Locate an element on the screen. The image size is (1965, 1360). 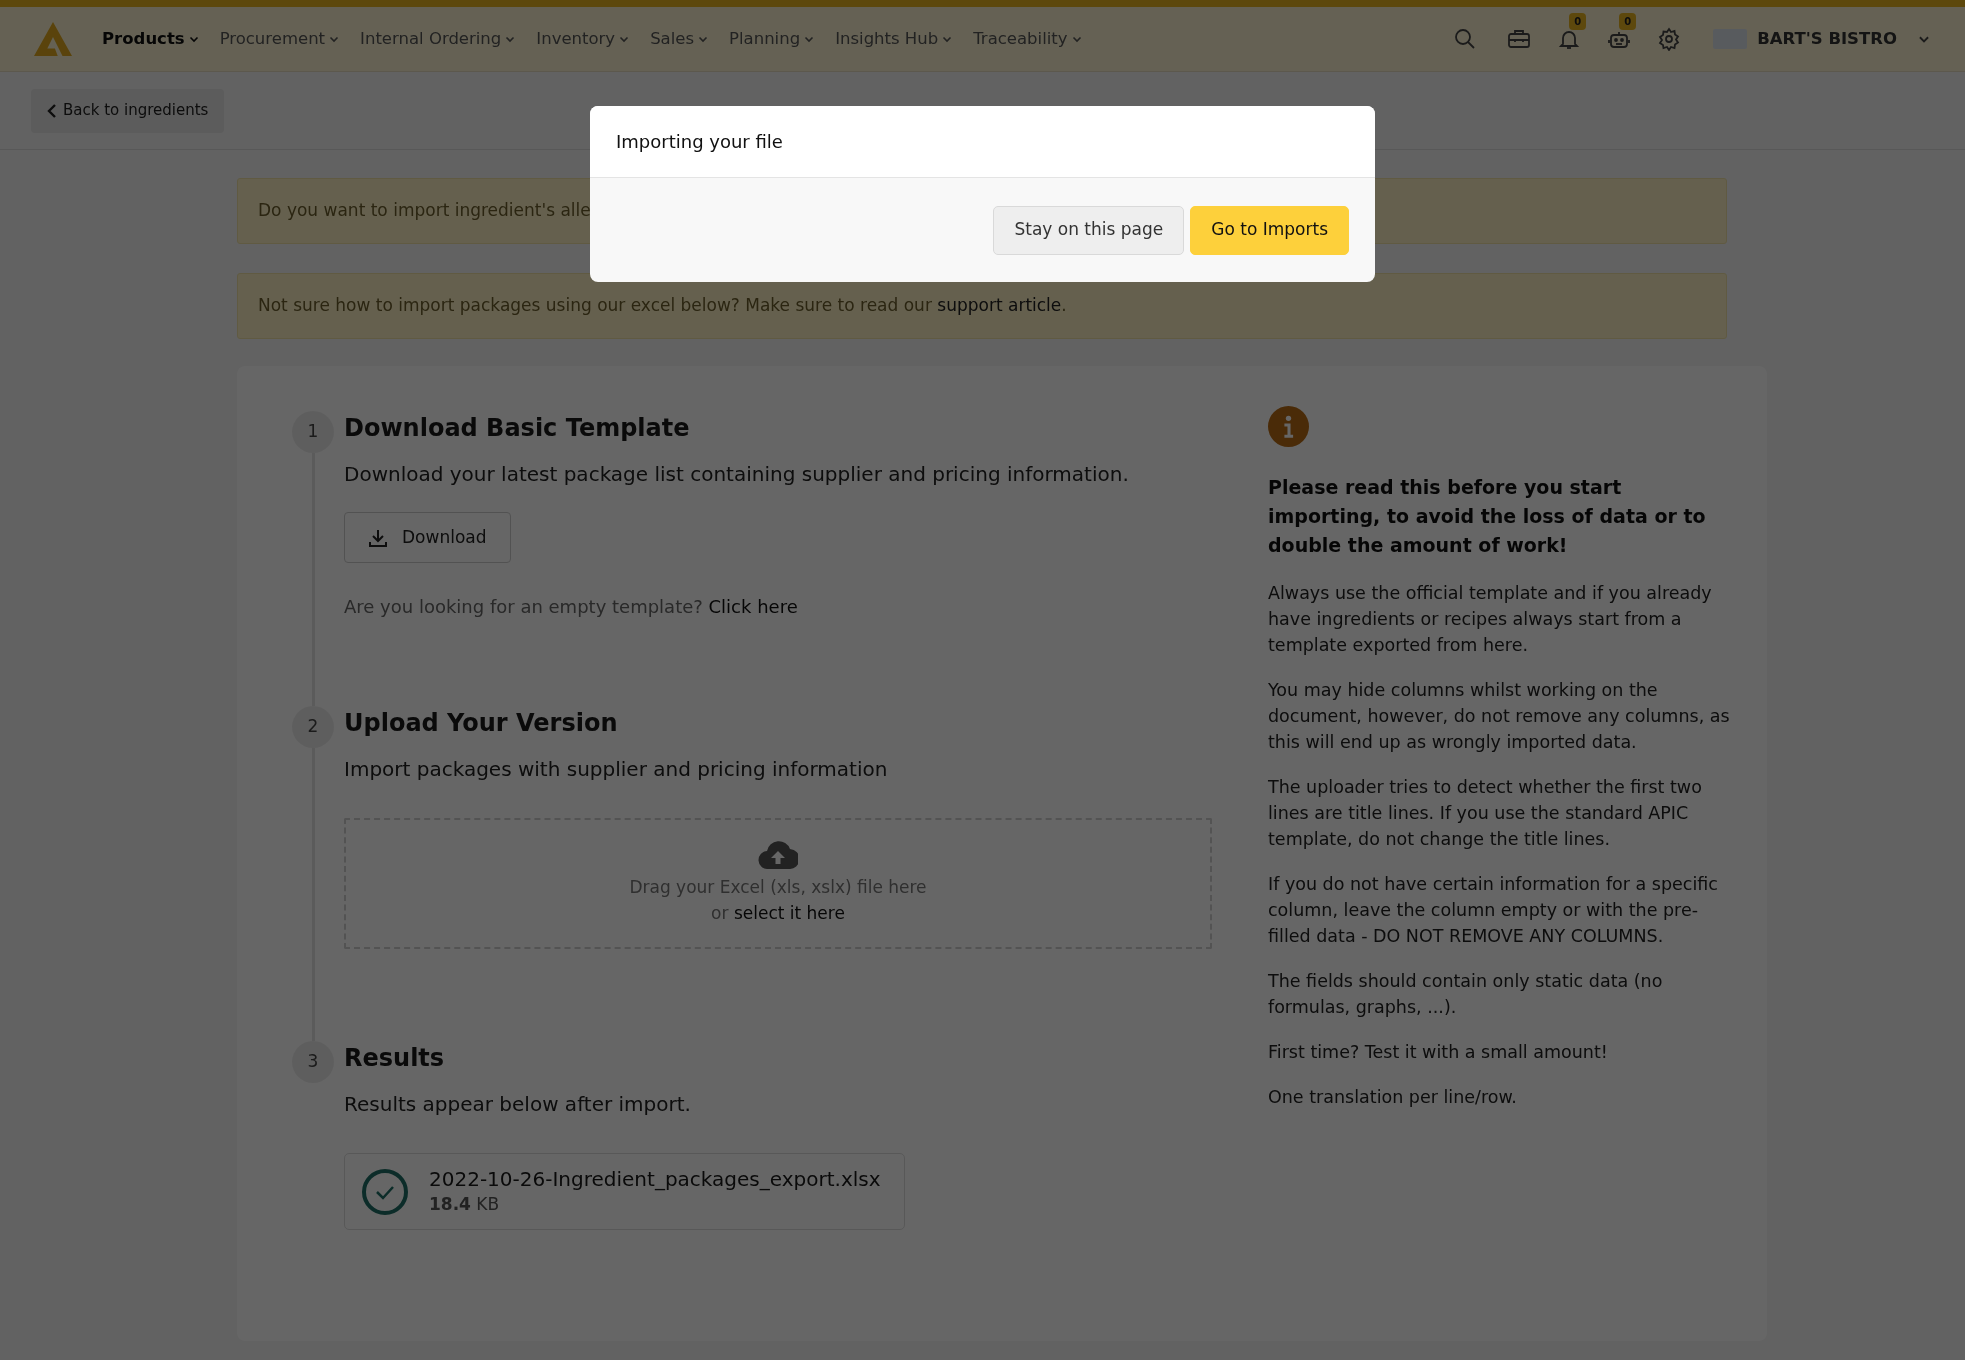
step-description: Import packages with supplier and pricing information is located at coordinates (616, 769).